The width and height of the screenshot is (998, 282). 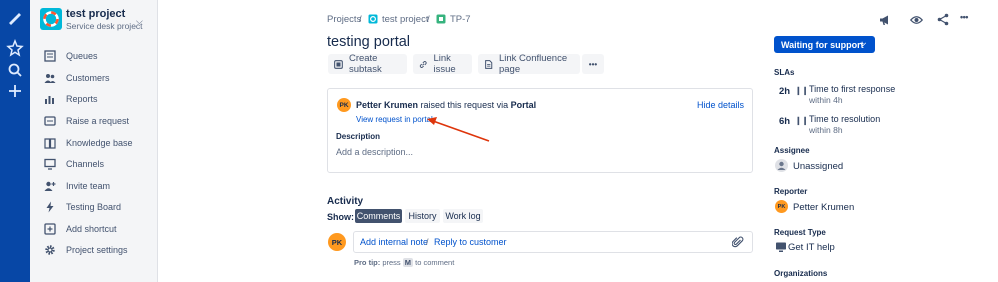 What do you see at coordinates (50, 143) in the screenshot?
I see `book-icon` at bounding box center [50, 143].